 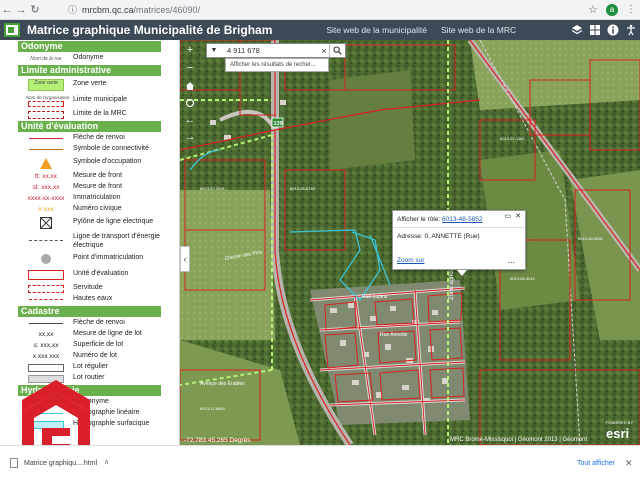 What do you see at coordinates (46, 149) in the screenshot?
I see `connectivity-icon` at bounding box center [46, 149].